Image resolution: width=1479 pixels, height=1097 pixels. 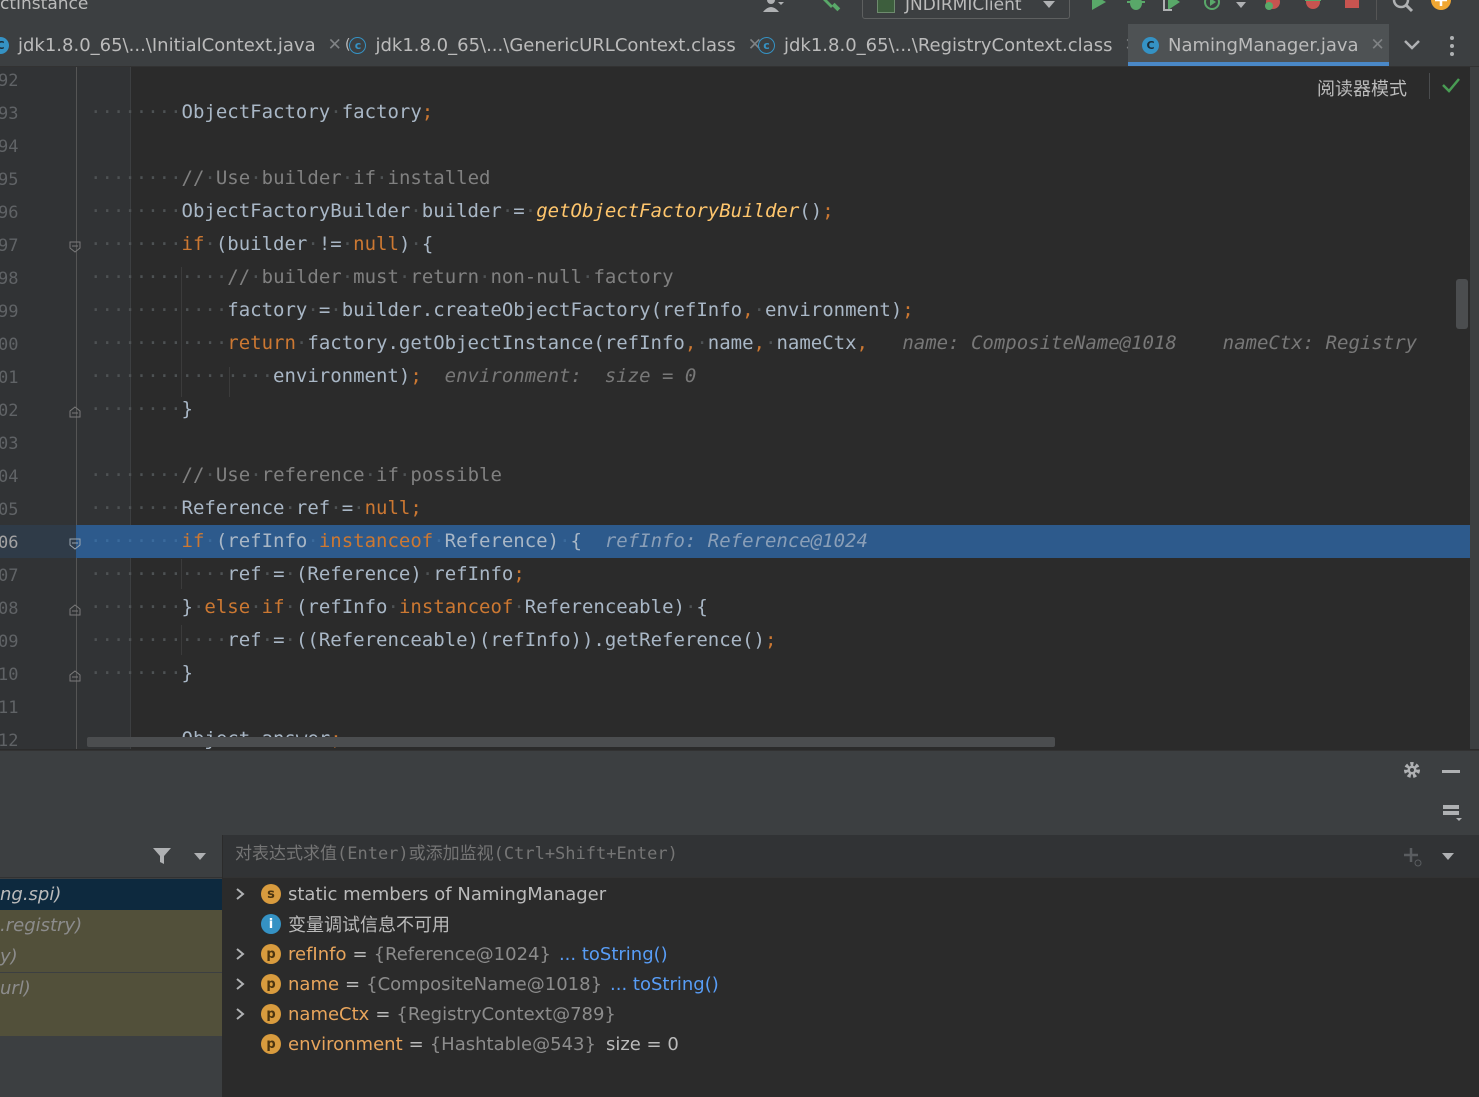 What do you see at coordinates (831, 7) in the screenshot?
I see `build-hammer-icon` at bounding box center [831, 7].